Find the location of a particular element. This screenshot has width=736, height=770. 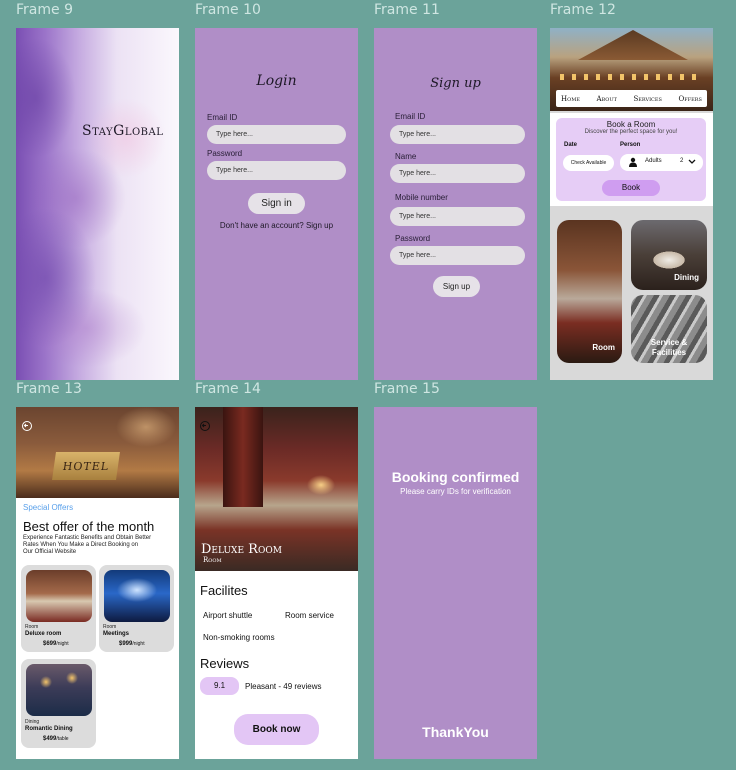

person-selector: Adults 2 is located at coordinates (661, 162).